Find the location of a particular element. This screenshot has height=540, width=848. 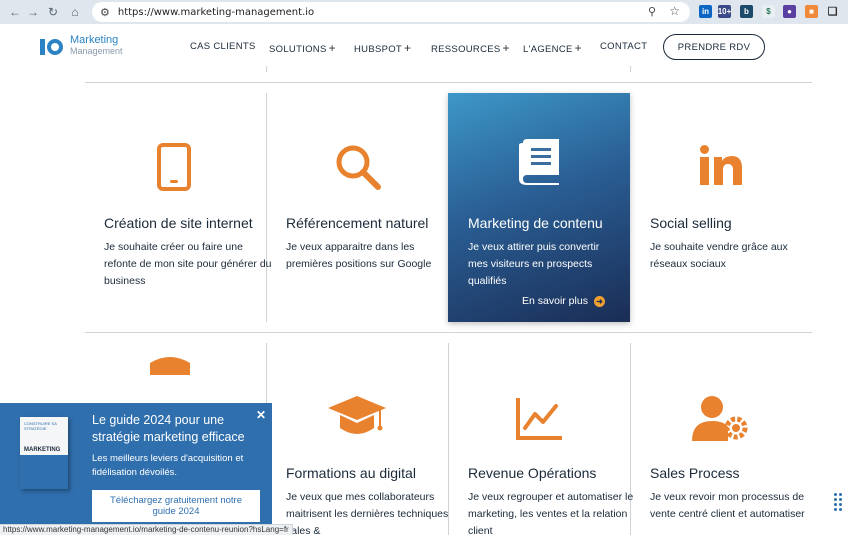

menu-item-ressources: RESSOURCES + is located at coordinates (470, 48).